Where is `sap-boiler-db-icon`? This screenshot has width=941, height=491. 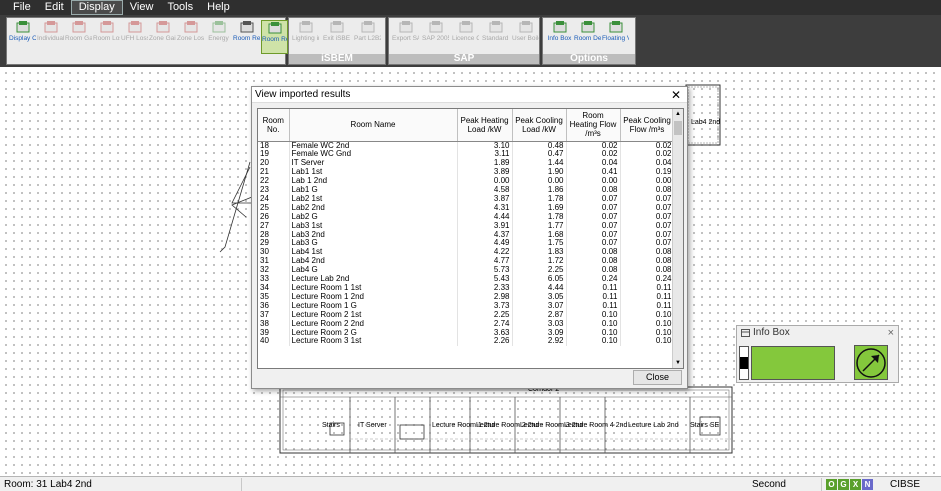
sap-boiler-db-icon is located at coordinates (496, 27).